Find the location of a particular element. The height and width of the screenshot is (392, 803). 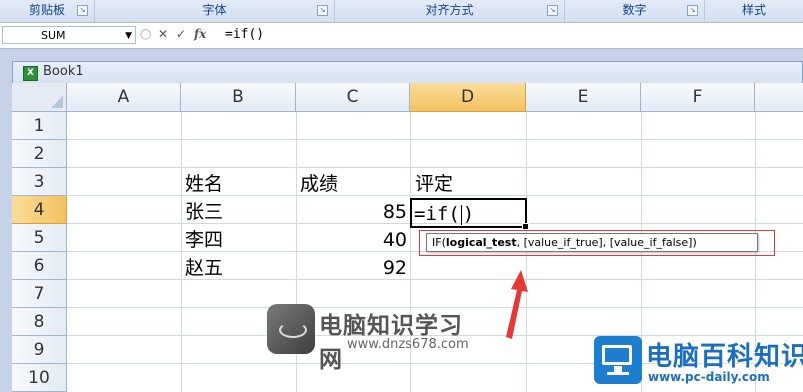

cell-b3: 姓名 is located at coordinates (204, 184).